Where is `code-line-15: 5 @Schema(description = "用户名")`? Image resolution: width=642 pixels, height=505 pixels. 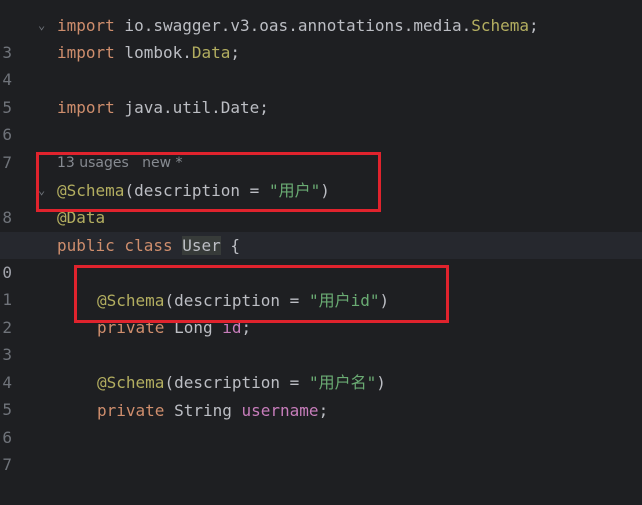
code-line-15: 5 @Schema(description = "用户名") is located at coordinates (321, 394).